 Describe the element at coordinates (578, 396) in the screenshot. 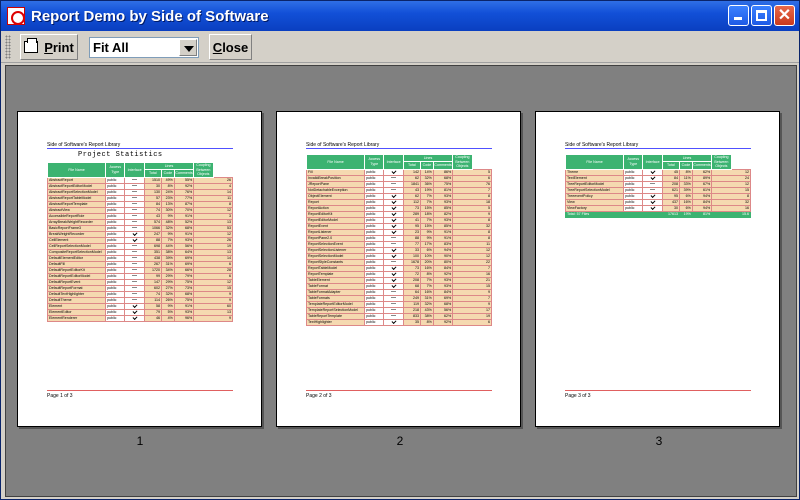

I see `page-footer: Page 3 of 3` at that location.